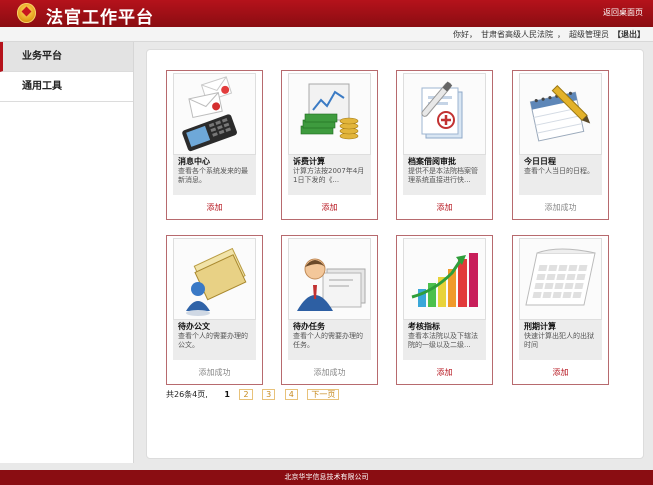 Image resolution: width=653 pixels, height=485 pixels. I want to click on card-title: 今日日程, so click(540, 161).